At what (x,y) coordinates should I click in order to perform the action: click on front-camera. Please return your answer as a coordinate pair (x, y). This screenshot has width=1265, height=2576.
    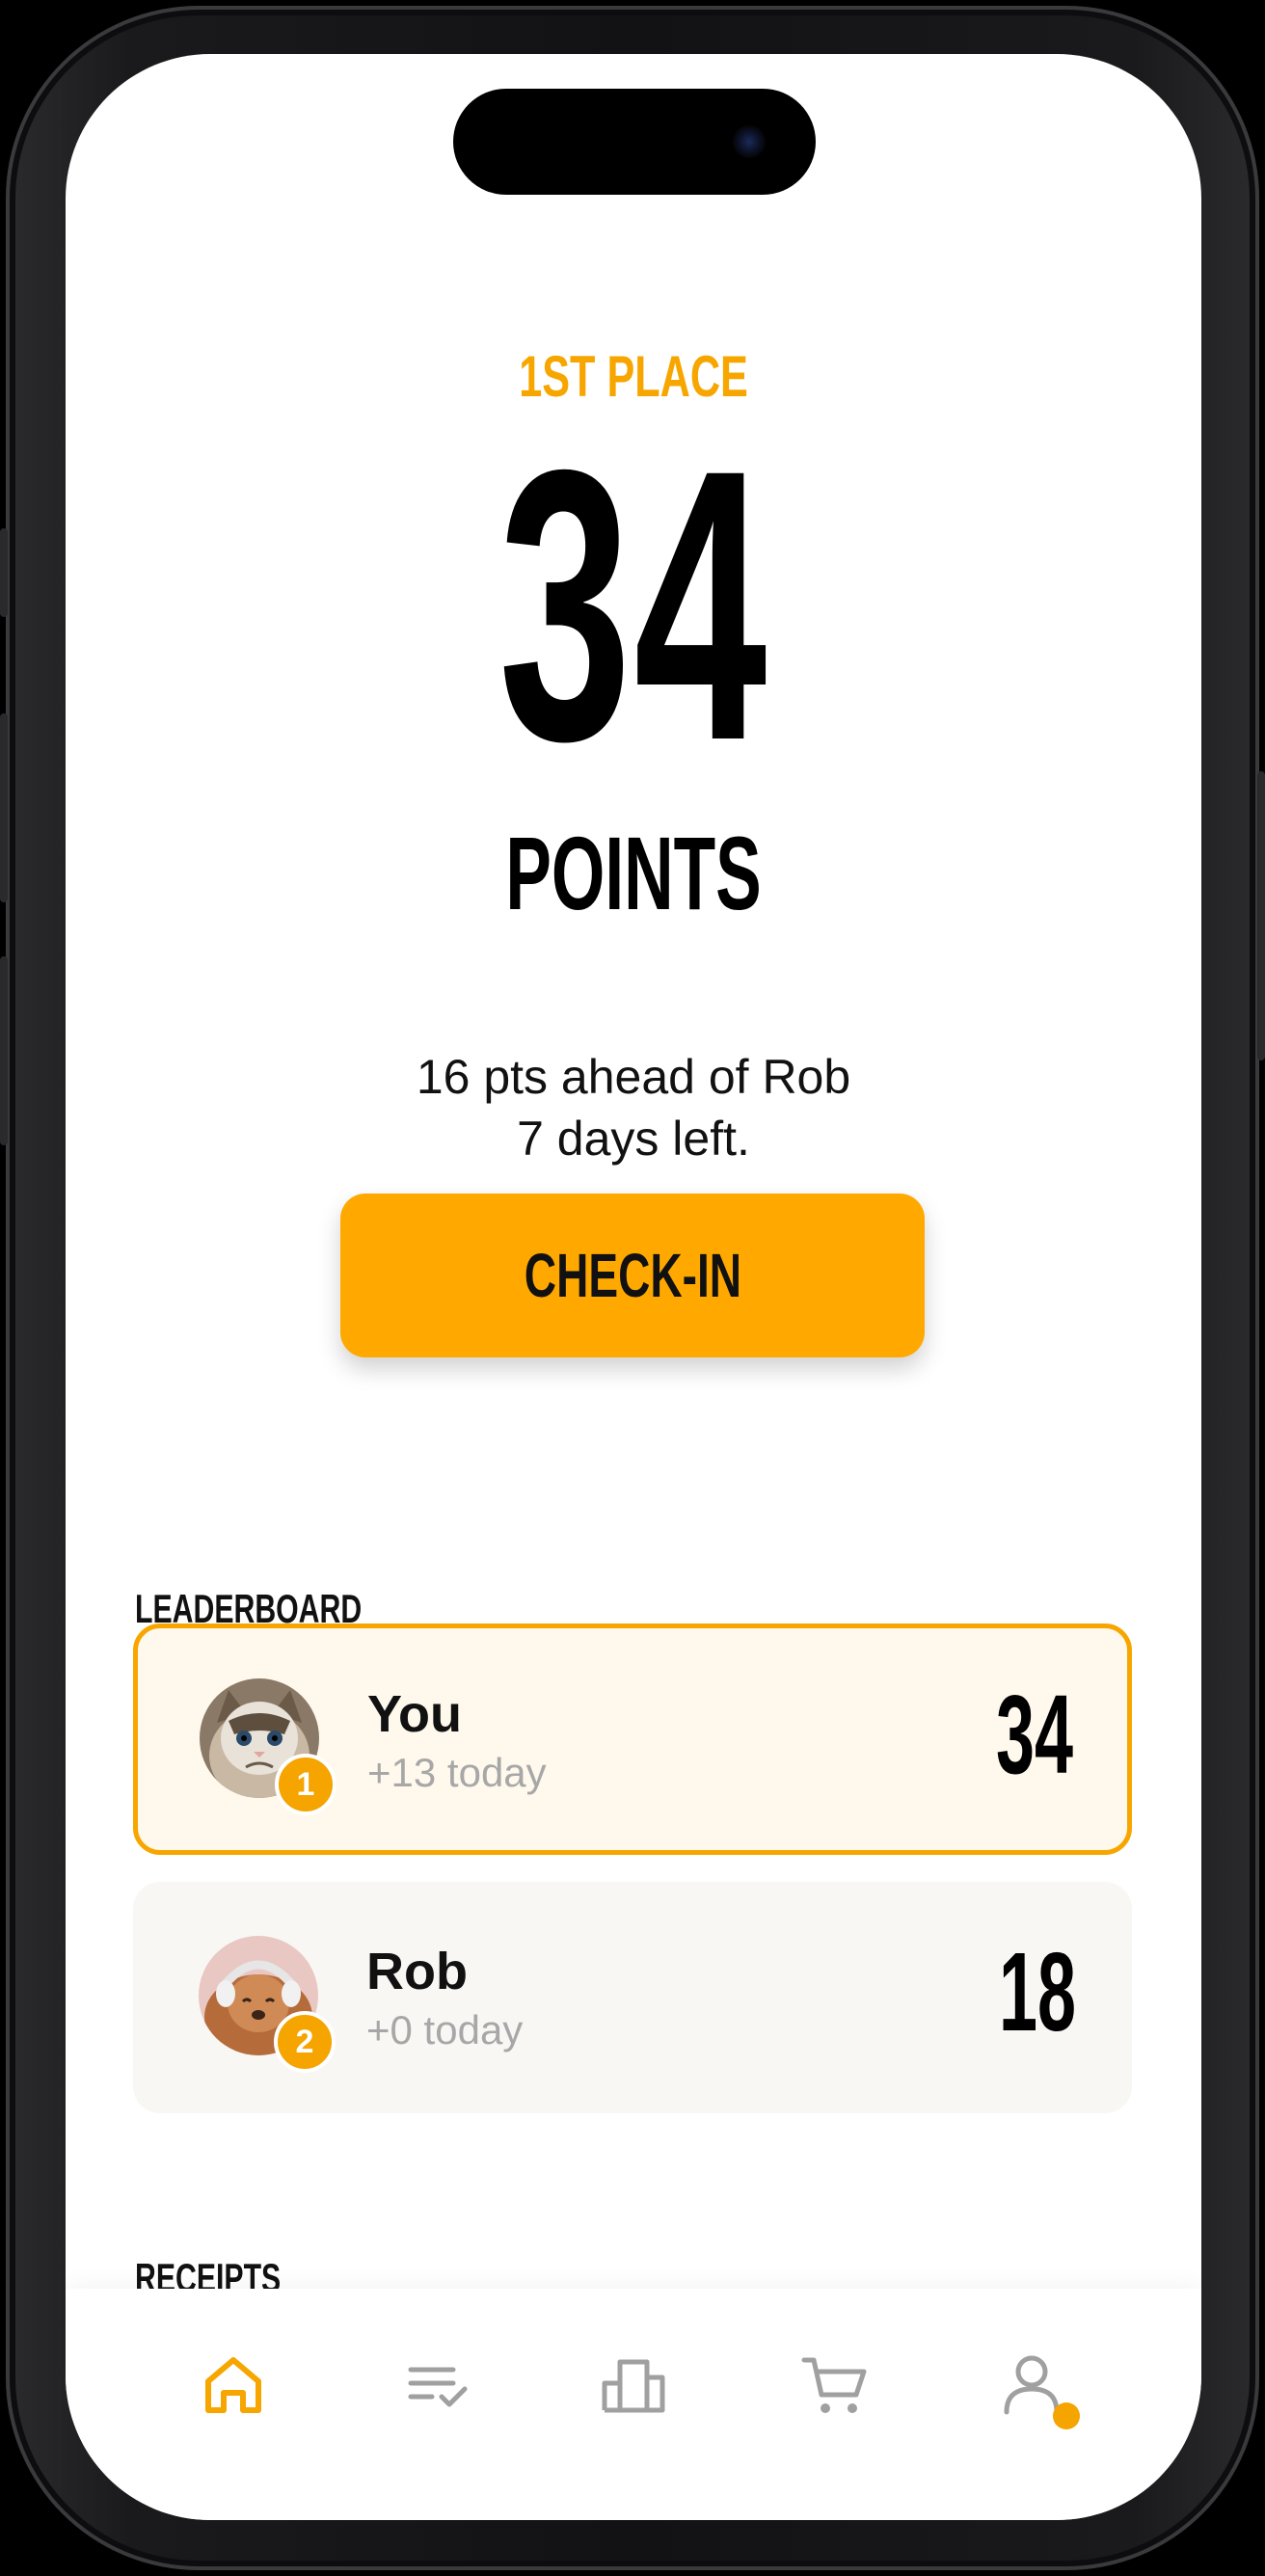
    Looking at the image, I should click on (749, 142).